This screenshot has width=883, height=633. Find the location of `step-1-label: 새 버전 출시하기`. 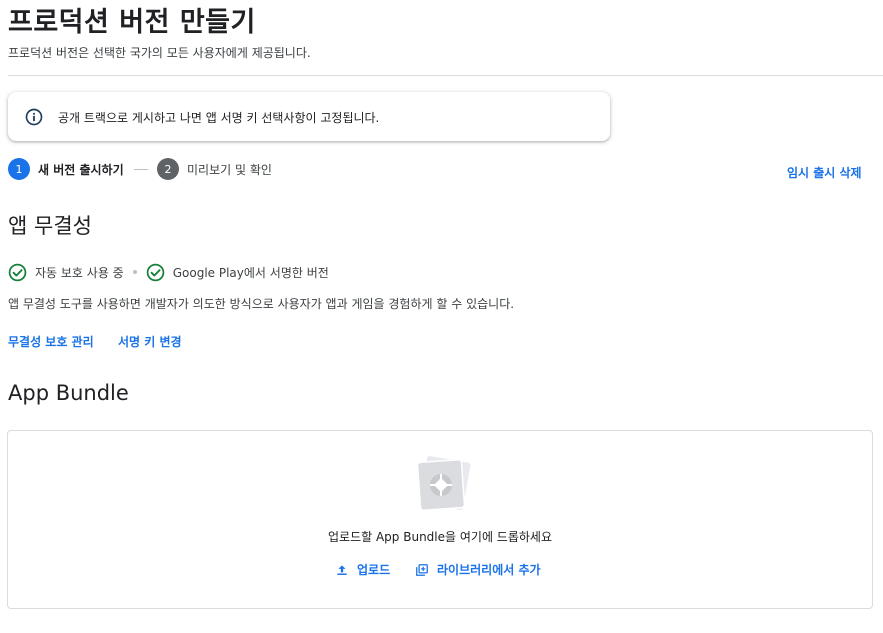

step-1-label: 새 버전 출시하기 is located at coordinates (81, 170).